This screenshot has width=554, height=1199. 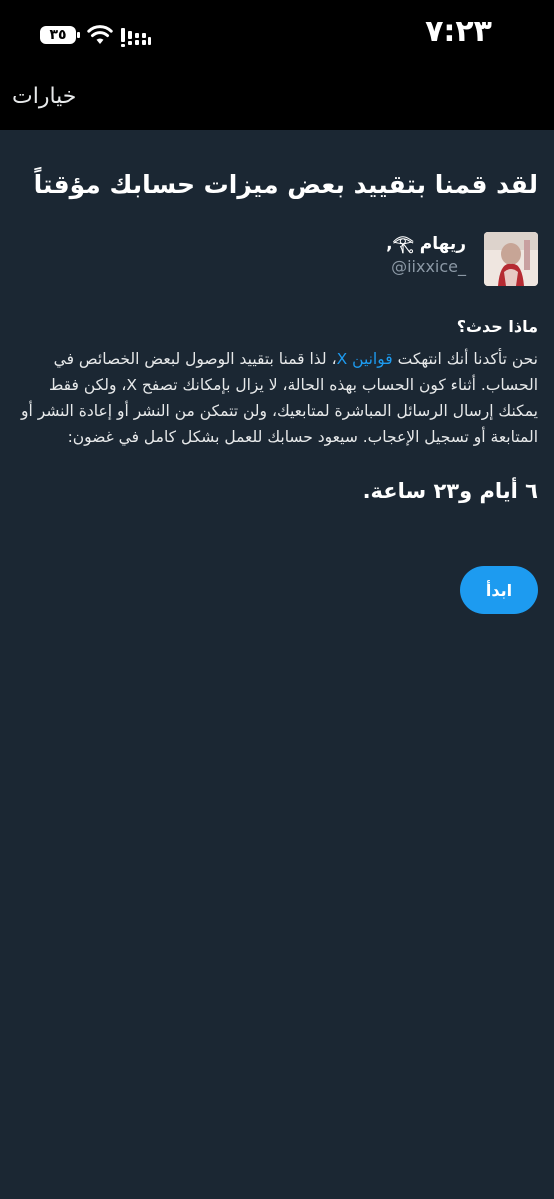 I want to click on what-happened-heading: ماذا حدث؟, so click(x=497, y=326).